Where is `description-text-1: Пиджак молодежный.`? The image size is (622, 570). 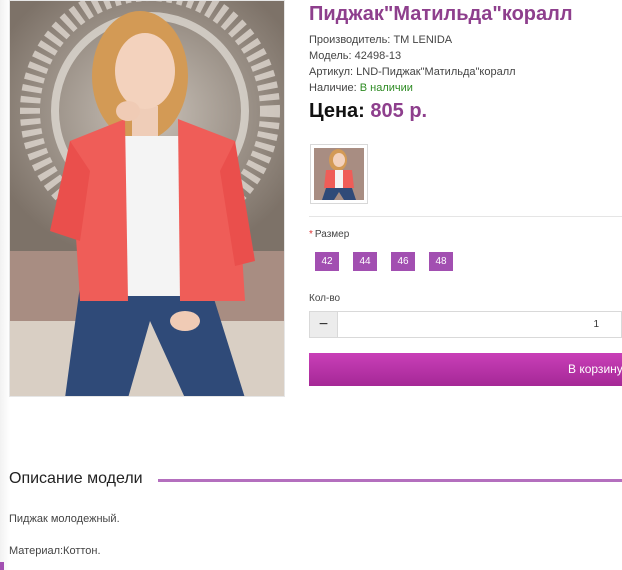
description-text-1: Пиджак молодежный. is located at coordinates (64, 519).